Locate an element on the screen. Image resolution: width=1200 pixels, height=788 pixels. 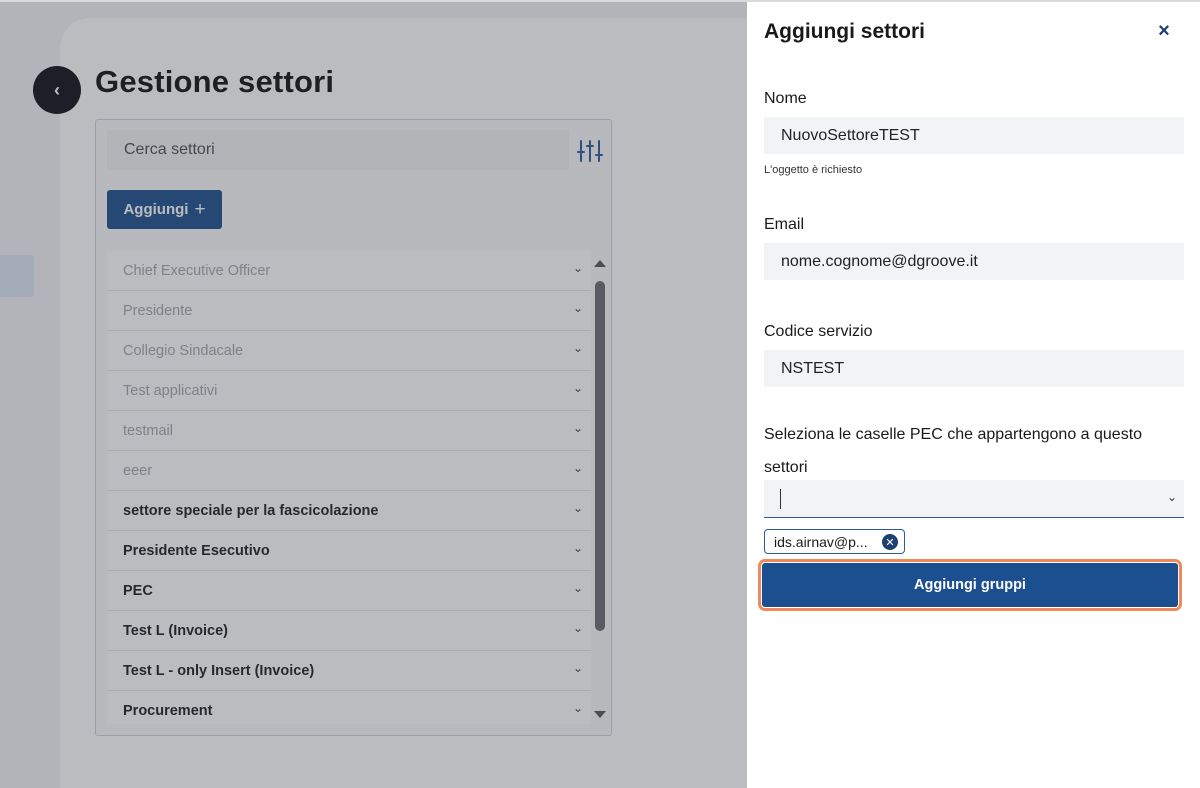
close-button: × is located at coordinates (1164, 31).